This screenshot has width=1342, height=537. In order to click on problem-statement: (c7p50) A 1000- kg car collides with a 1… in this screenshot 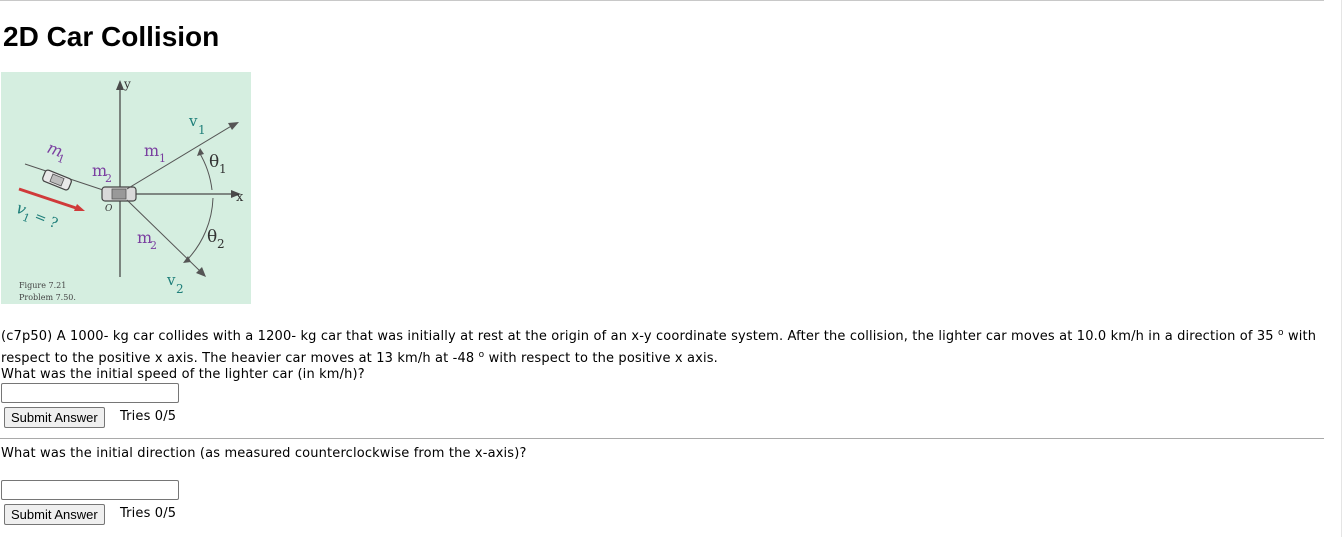, I will do `click(661, 348)`.